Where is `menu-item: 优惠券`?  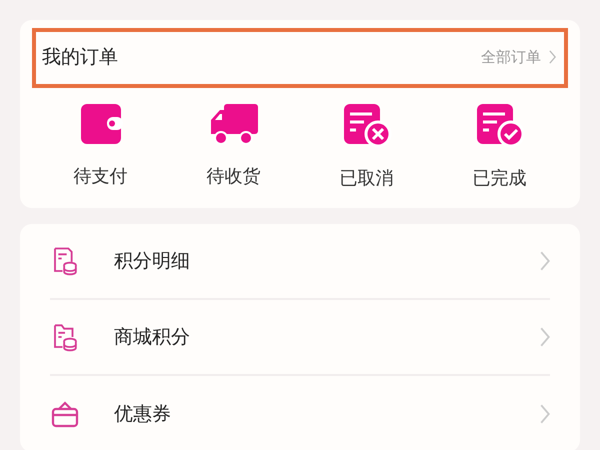
menu-item: 优惠券 is located at coordinates (300, 413).